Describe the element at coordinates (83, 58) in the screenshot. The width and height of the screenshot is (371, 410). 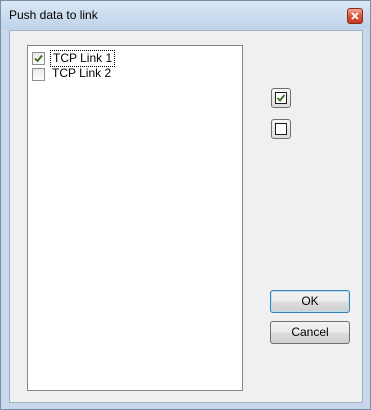
I see `list-item-label: TCP Link 1` at that location.